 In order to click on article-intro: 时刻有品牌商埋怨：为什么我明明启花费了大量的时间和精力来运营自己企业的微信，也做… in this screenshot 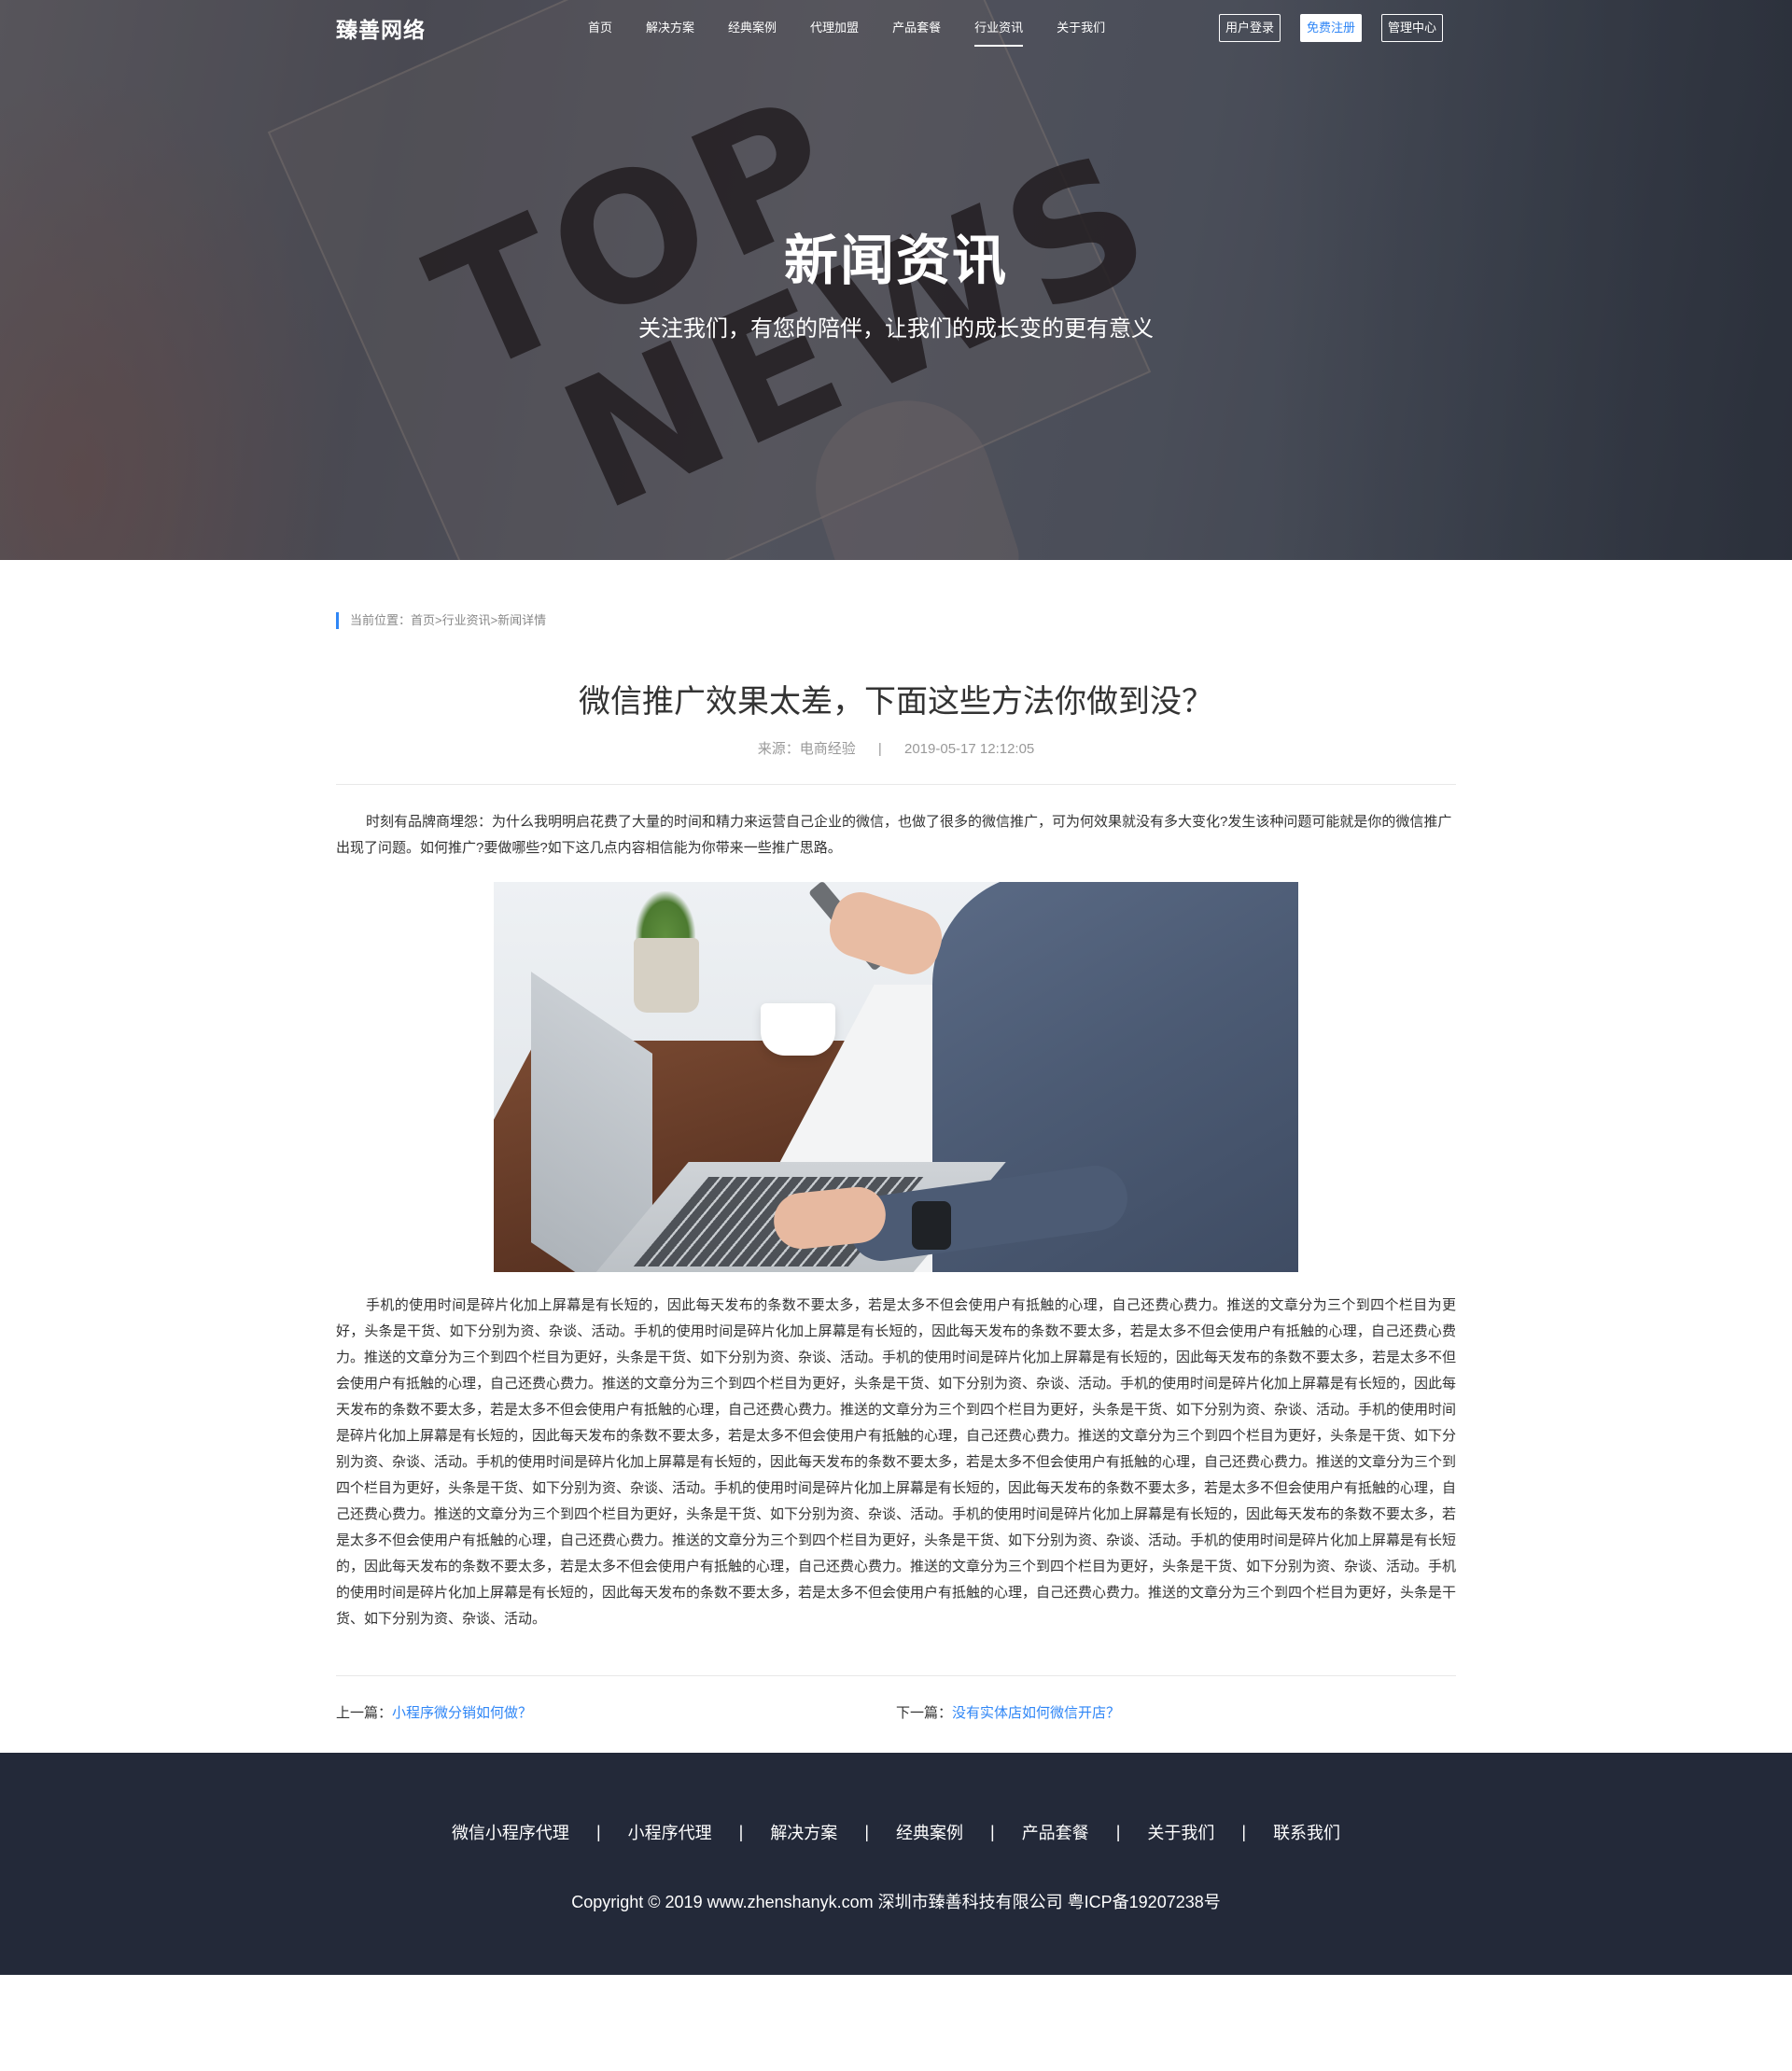, I will do `click(894, 835)`.